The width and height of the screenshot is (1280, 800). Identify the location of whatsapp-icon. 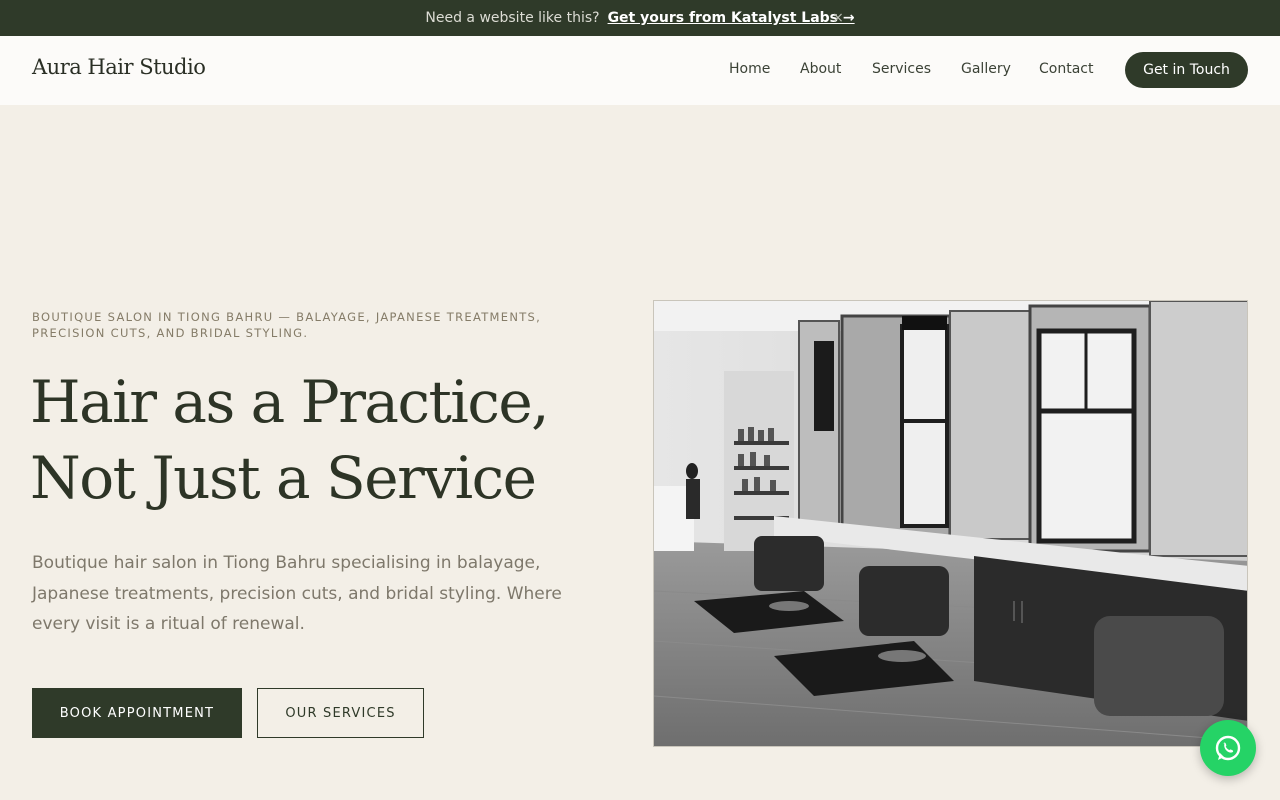
(1228, 748).